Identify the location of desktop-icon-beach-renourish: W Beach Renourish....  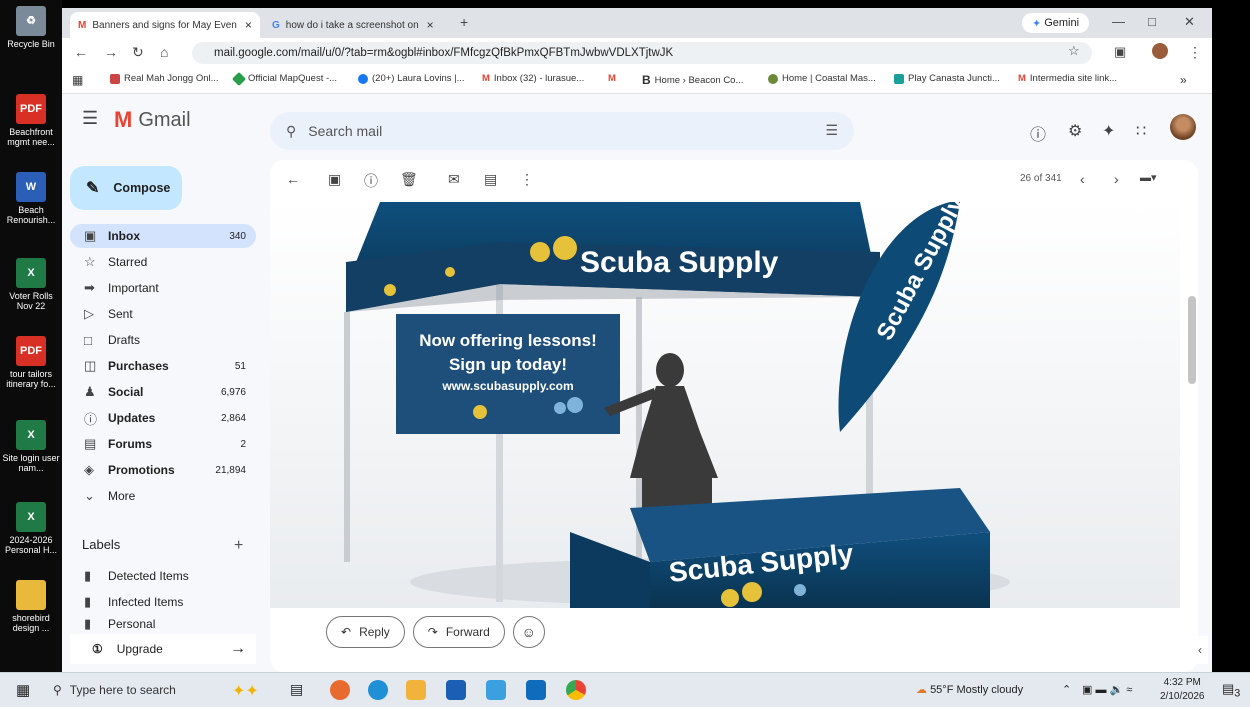
(31, 198).